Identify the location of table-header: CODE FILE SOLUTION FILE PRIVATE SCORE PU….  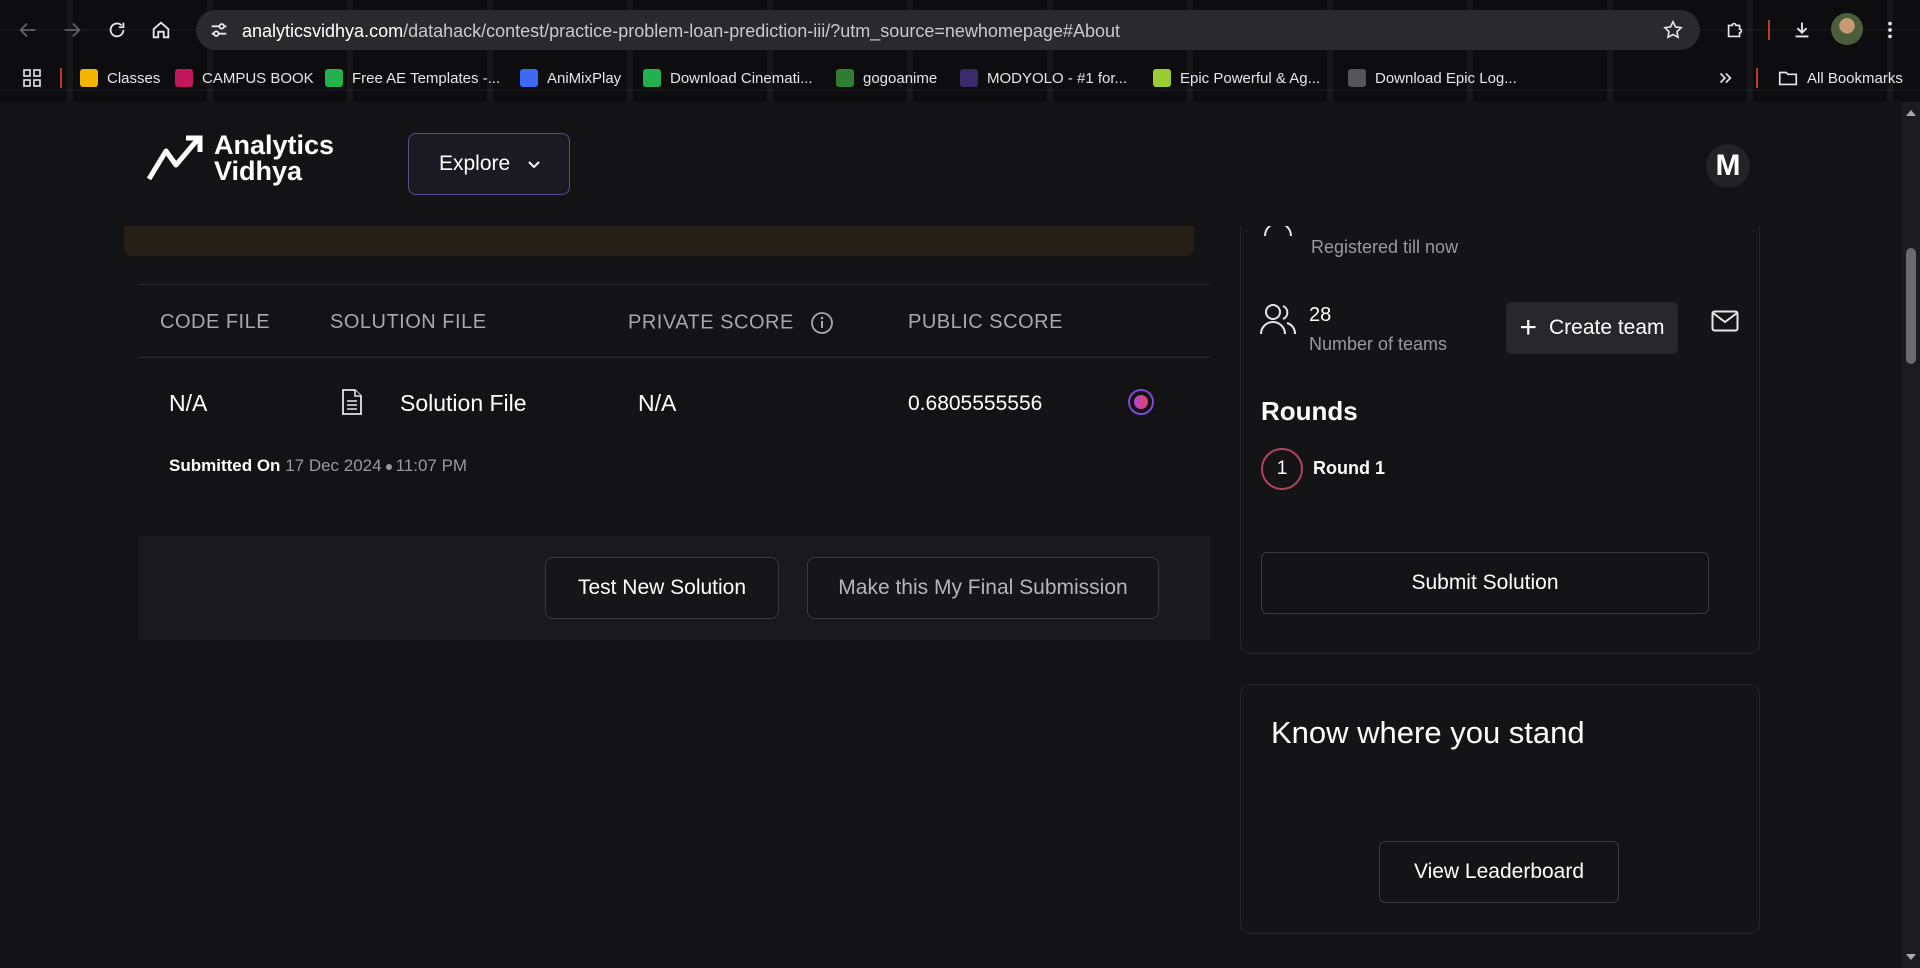
(674, 321).